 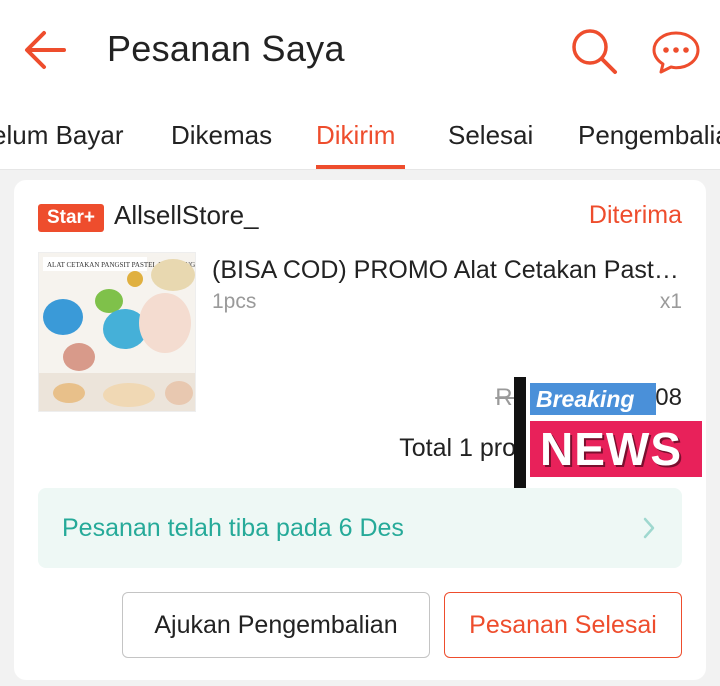 What do you see at coordinates (62, 135) in the screenshot?
I see `tab-belum-bayar: elum Bayar` at bounding box center [62, 135].